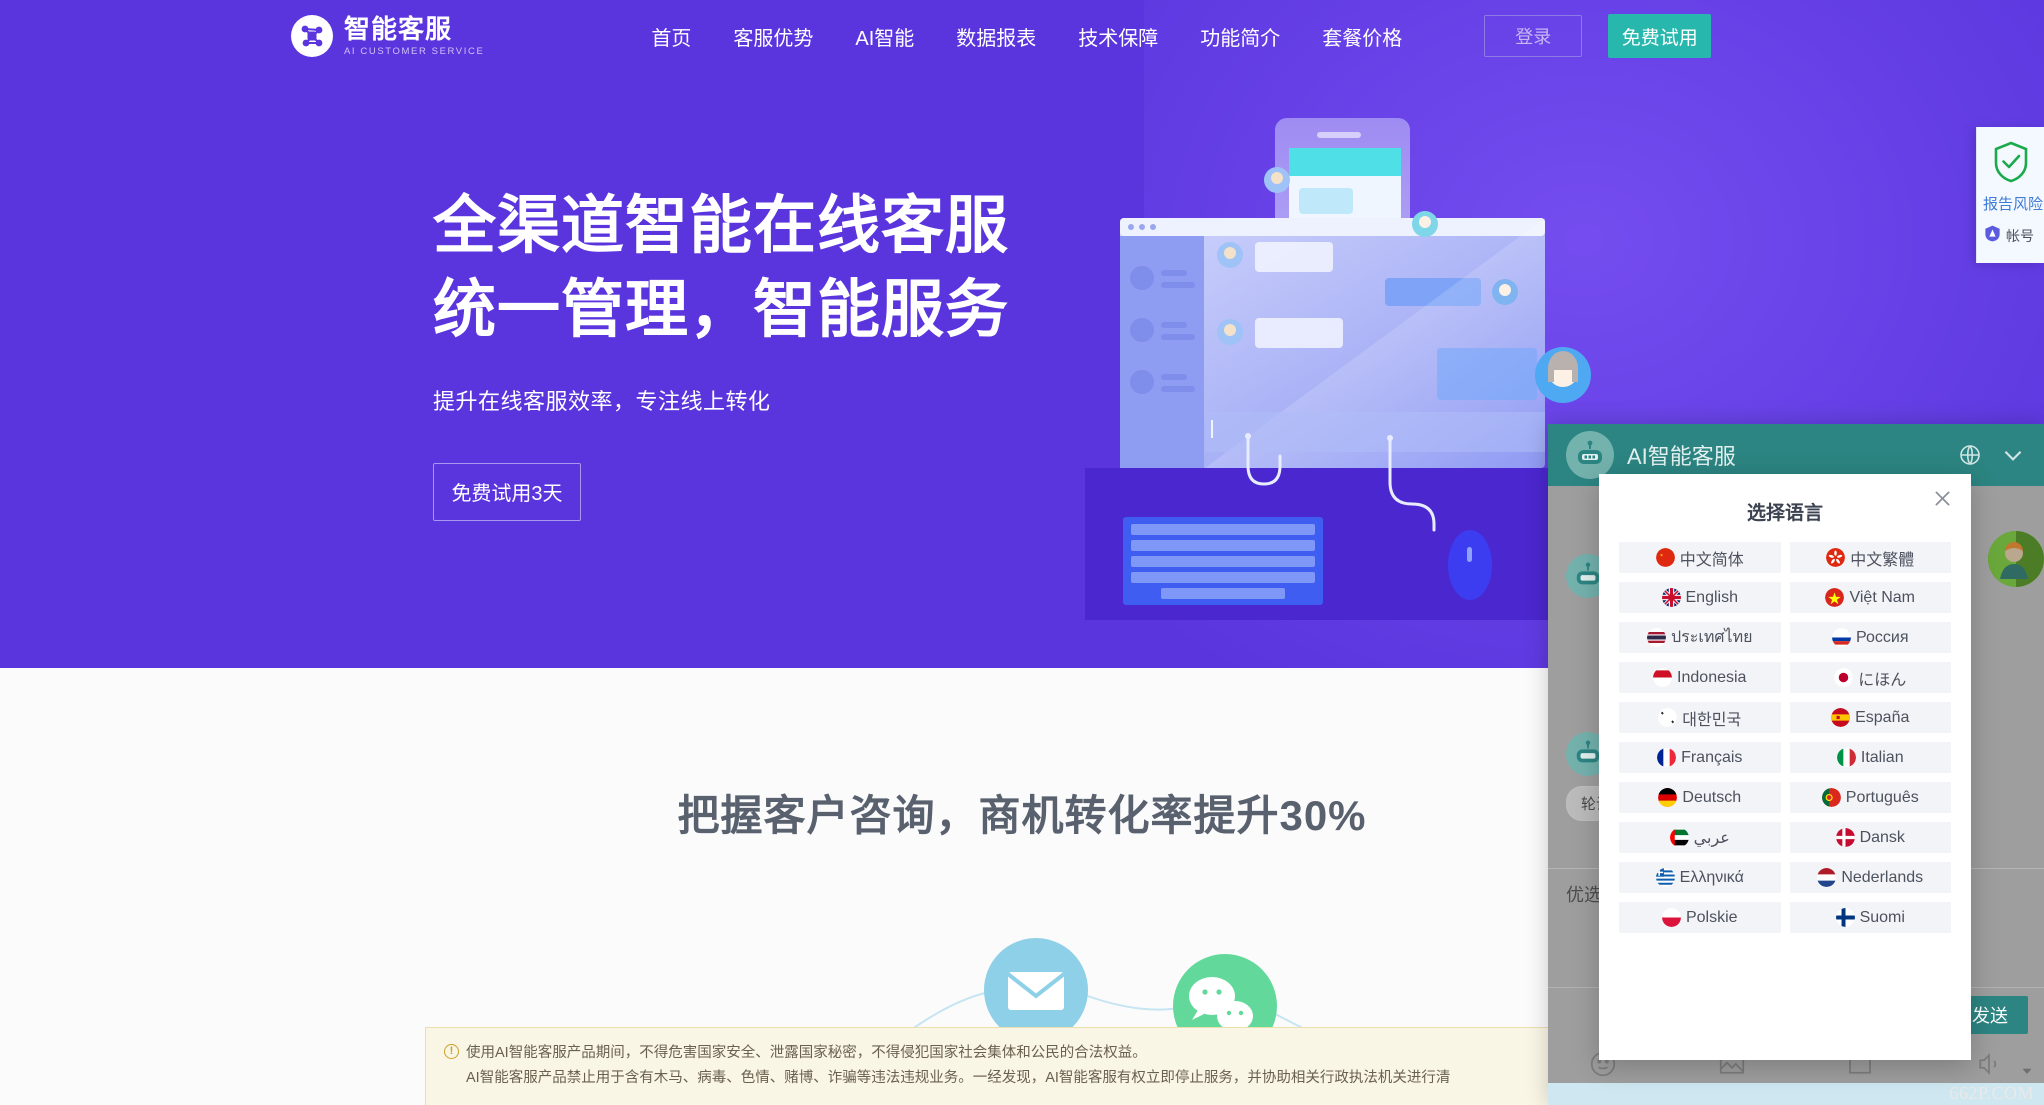 This screenshot has height=1105, width=2044. Describe the element at coordinates (1712, 637) in the screenshot. I see `language-option-label: ประเทศไทย` at that location.